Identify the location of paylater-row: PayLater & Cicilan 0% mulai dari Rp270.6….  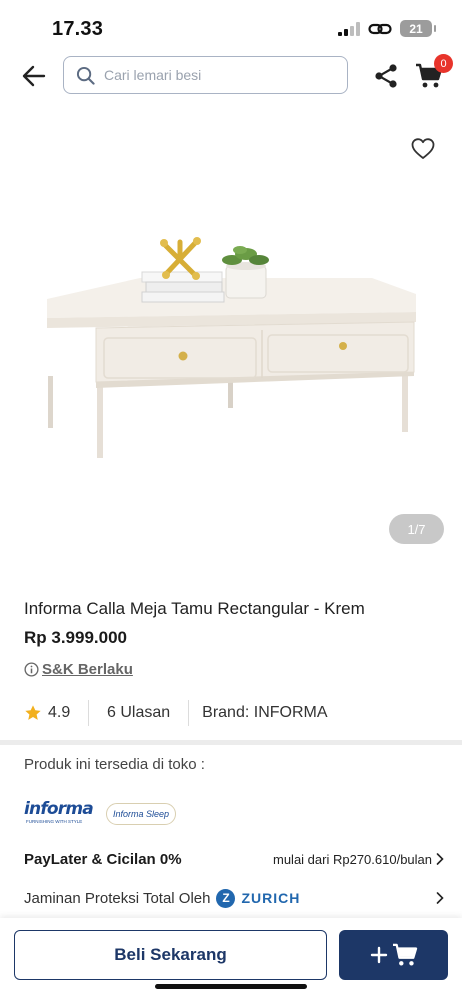
(234, 859).